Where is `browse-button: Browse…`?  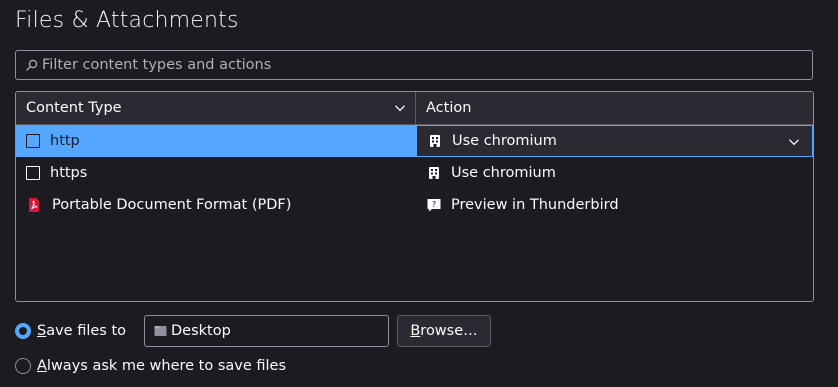 browse-button: Browse… is located at coordinates (444, 331).